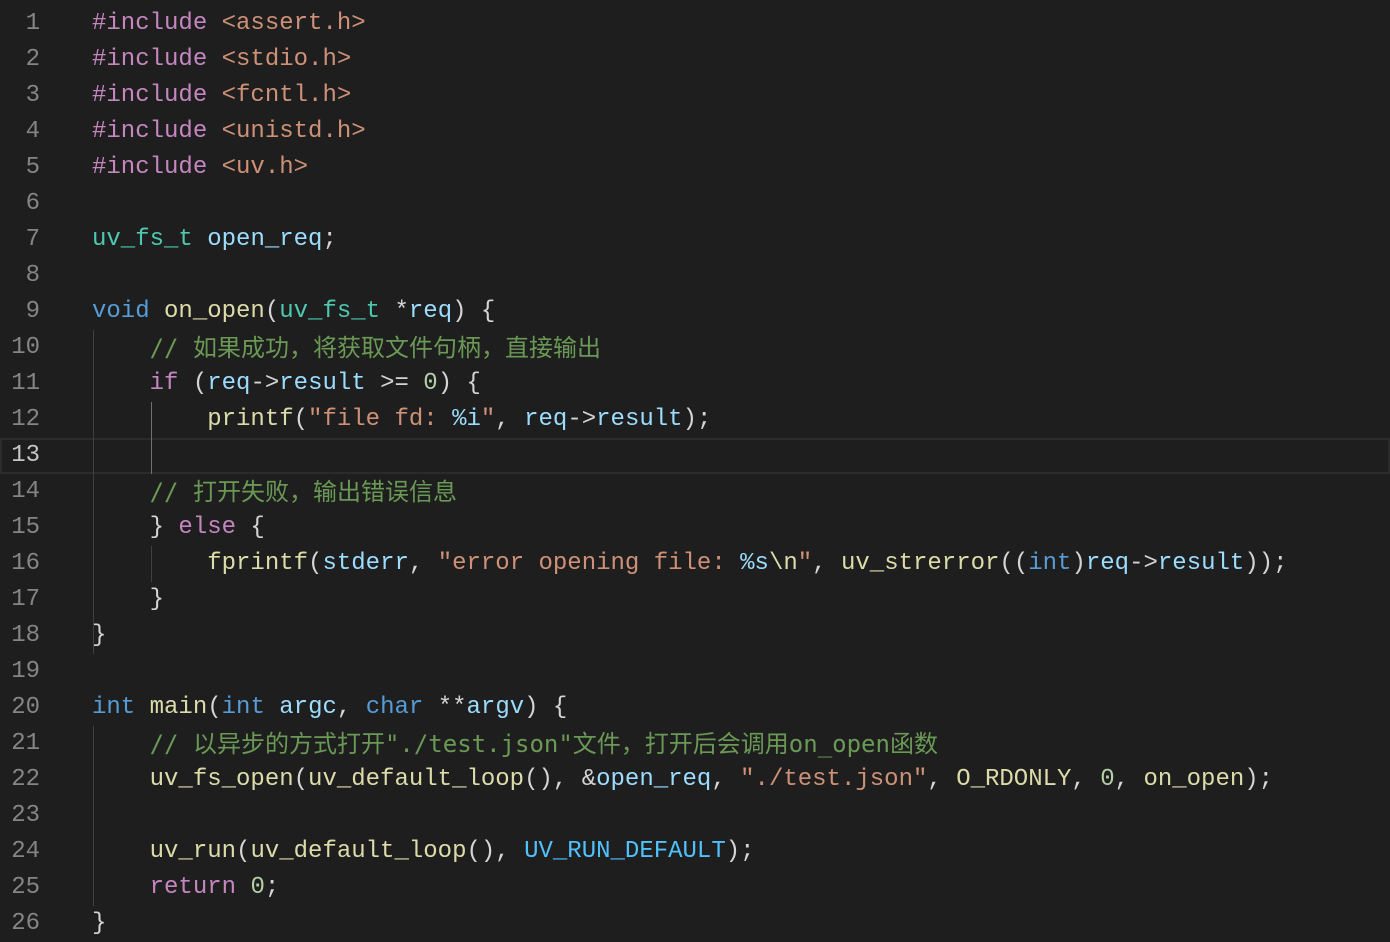 The image size is (1390, 942). Describe the element at coordinates (394, 707) in the screenshot. I see `code-token: char` at that location.